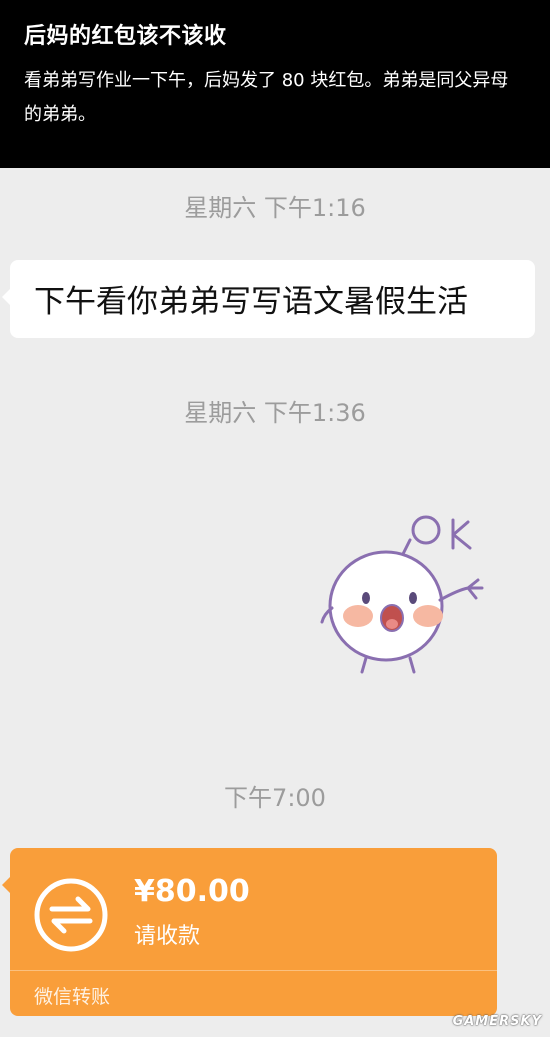 Image resolution: width=550 pixels, height=1037 pixels. I want to click on divider, so click(253, 970).